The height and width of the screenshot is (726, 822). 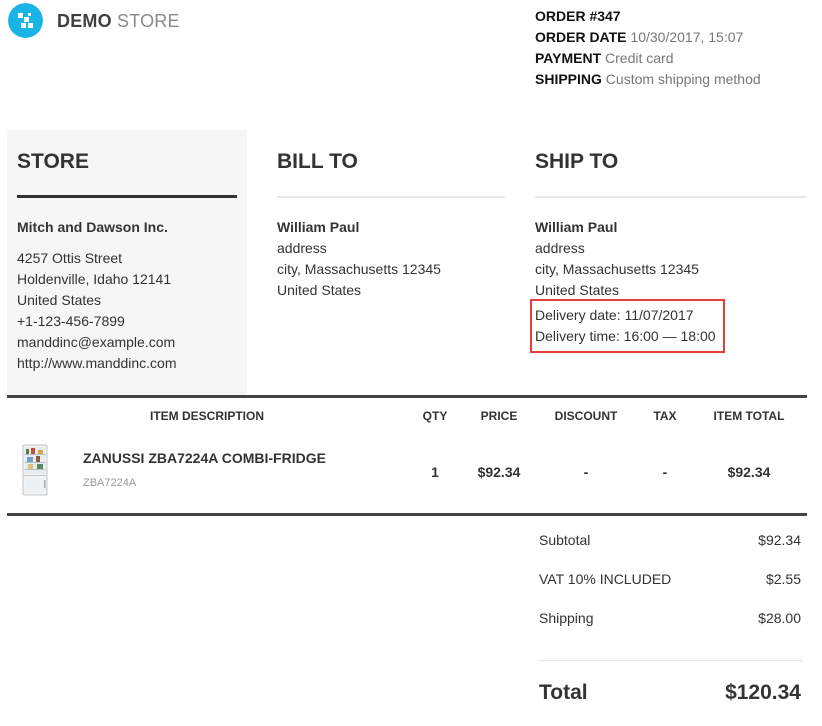 What do you see at coordinates (605, 579) in the screenshot?
I see `vat-label: VAT 10% INCLUDED` at bounding box center [605, 579].